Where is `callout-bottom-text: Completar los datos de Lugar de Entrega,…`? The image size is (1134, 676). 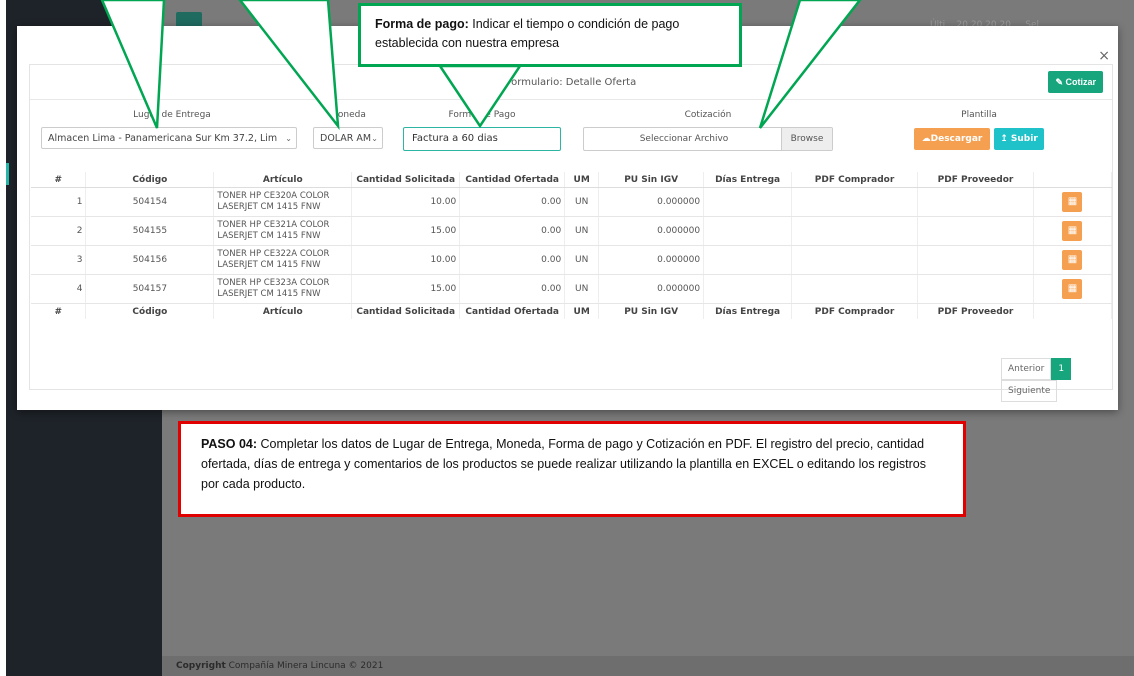 callout-bottom-text: Completar los datos de Lugar de Entrega,… is located at coordinates (563, 464).